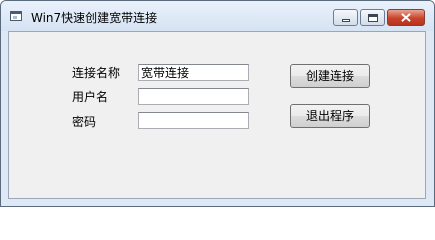 Image resolution: width=435 pixels, height=240 pixels. I want to click on password-input, so click(193, 120).